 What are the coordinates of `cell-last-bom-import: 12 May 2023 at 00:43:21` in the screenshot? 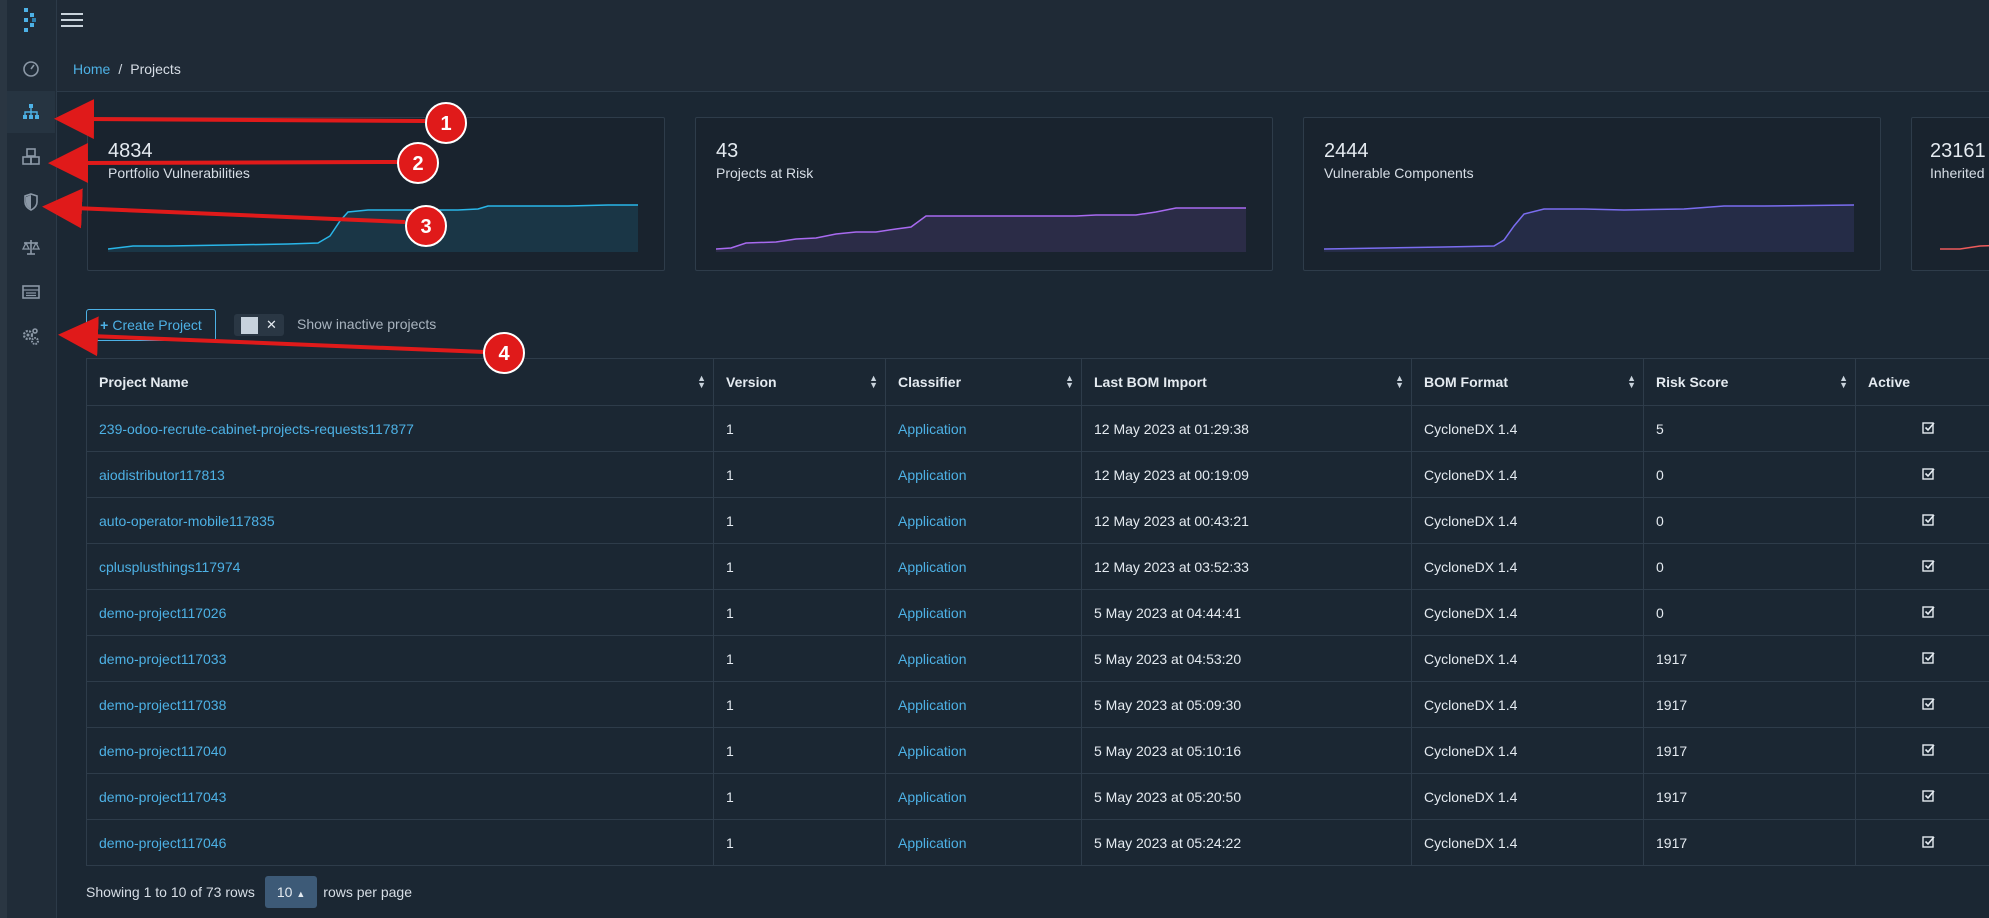 It's located at (1246, 520).